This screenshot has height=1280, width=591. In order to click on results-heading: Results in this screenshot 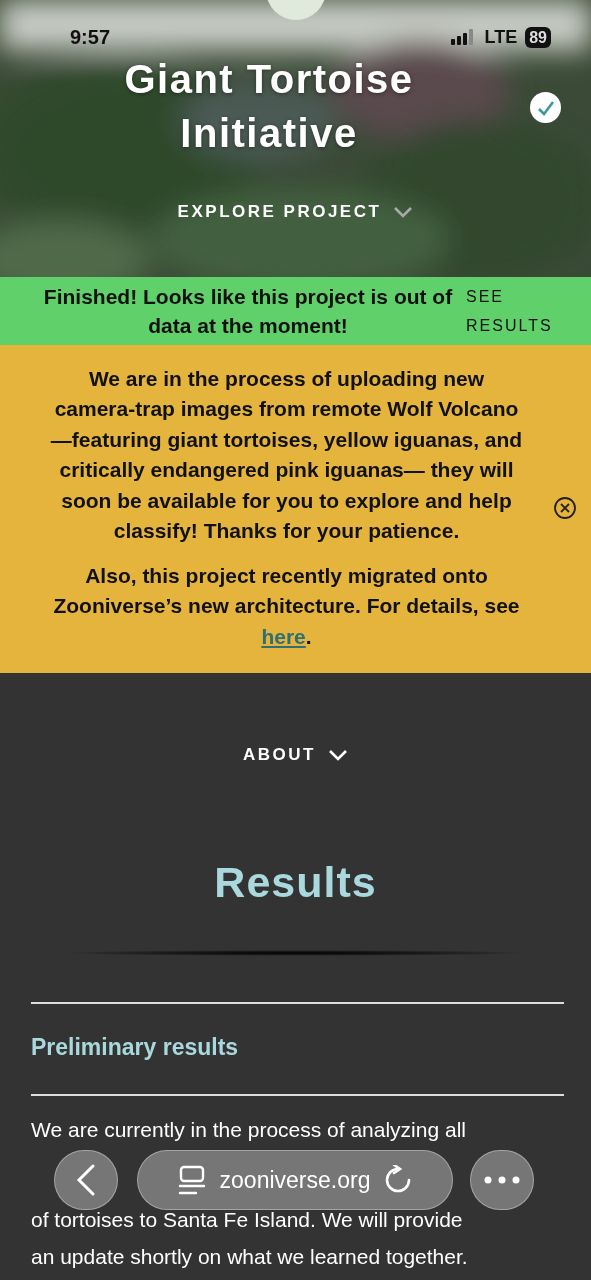, I will do `click(295, 882)`.